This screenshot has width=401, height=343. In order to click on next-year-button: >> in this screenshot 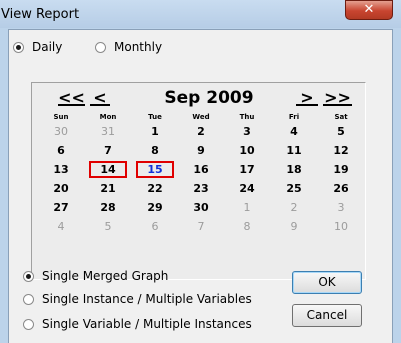, I will do `click(337, 98)`.